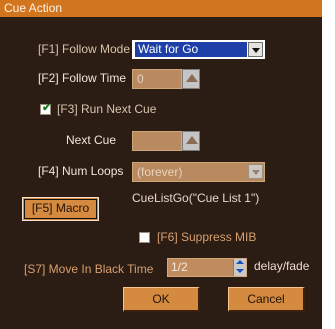 This screenshot has height=329, width=335. I want to click on num-loops-value: (forever), so click(160, 172).